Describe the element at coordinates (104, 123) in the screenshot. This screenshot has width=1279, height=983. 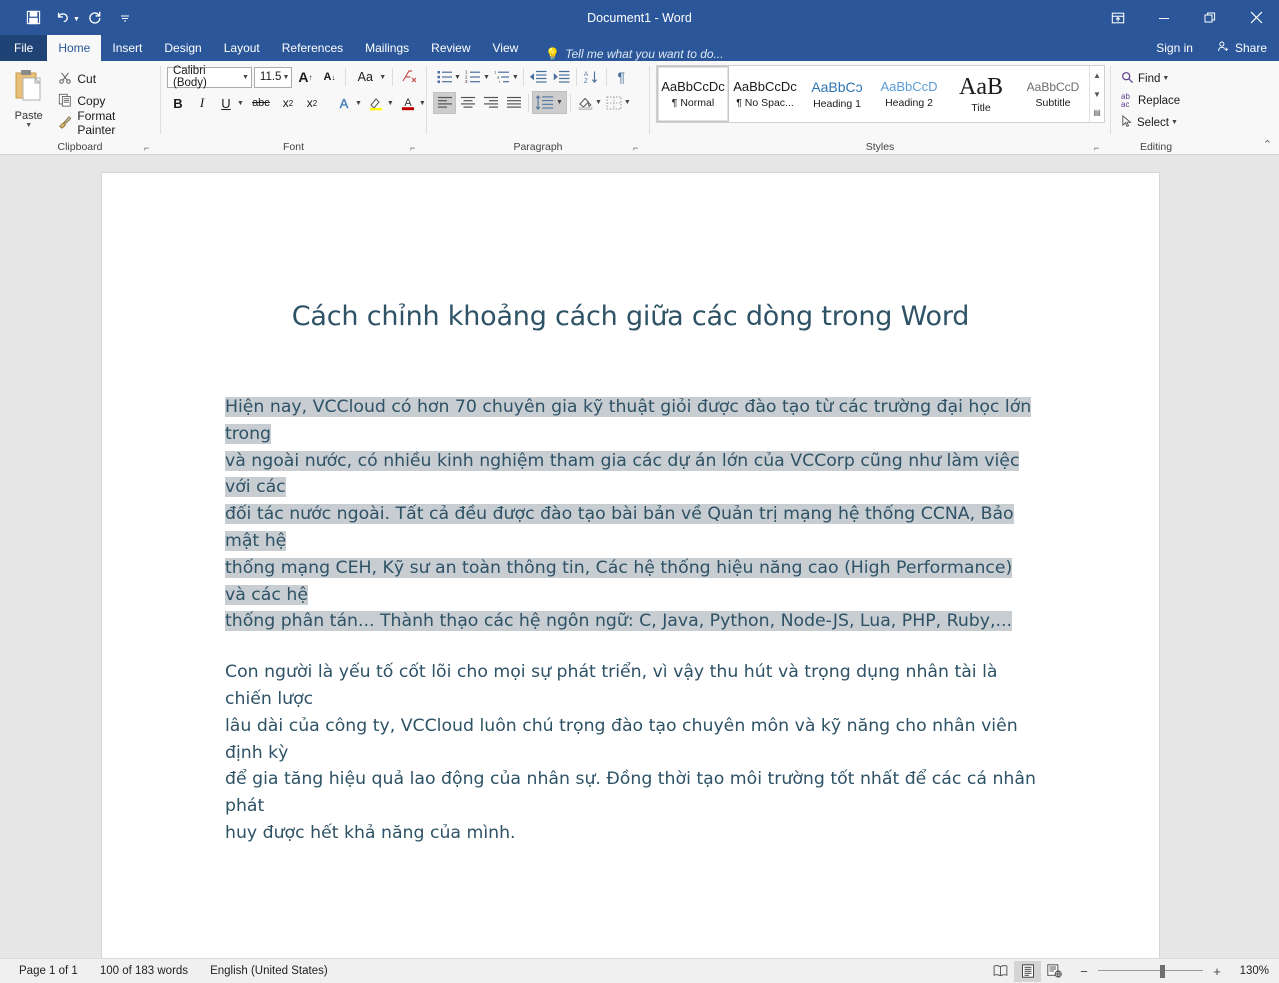
I see `format-painter-button: Format Painter` at that location.